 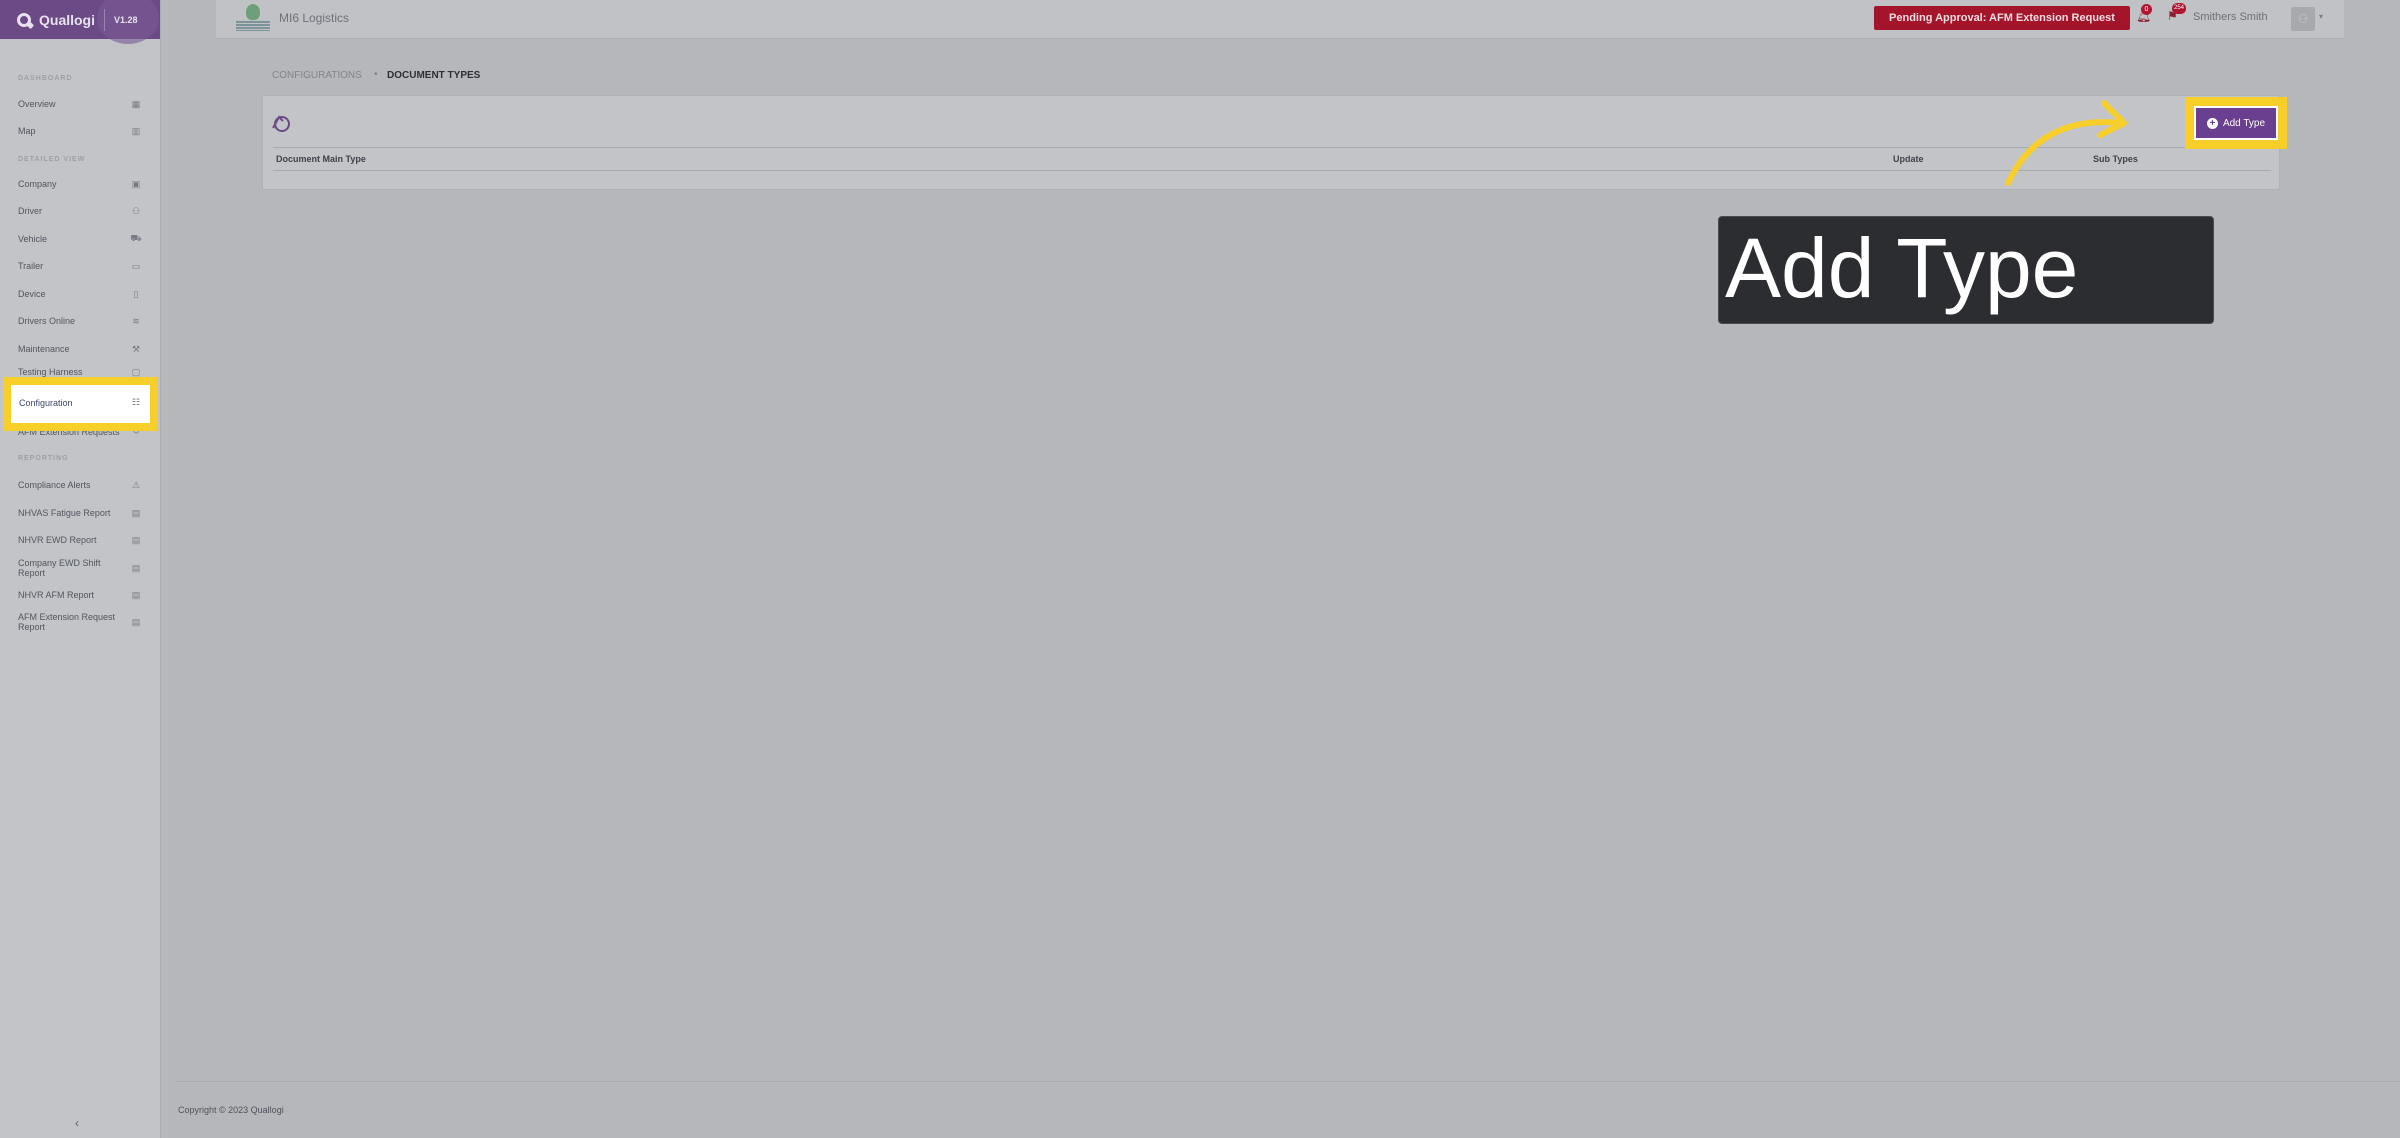 What do you see at coordinates (136, 402) in the screenshot?
I see `sliders-icon: ☷` at bounding box center [136, 402].